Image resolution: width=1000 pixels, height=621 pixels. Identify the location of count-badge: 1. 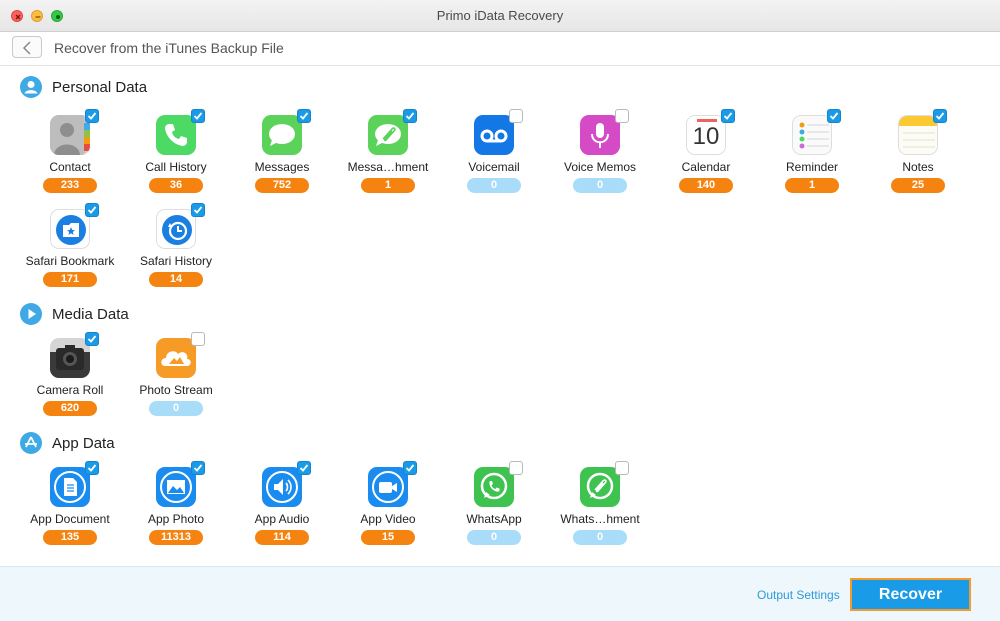
(812, 185).